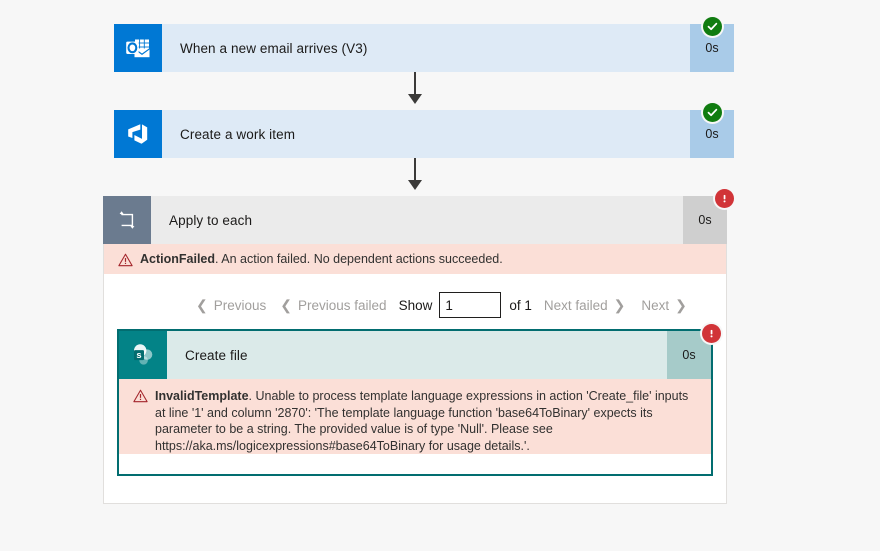 The image size is (880, 551). What do you see at coordinates (178, 258) in the screenshot?
I see `error-code-scope: ActionFailed` at bounding box center [178, 258].